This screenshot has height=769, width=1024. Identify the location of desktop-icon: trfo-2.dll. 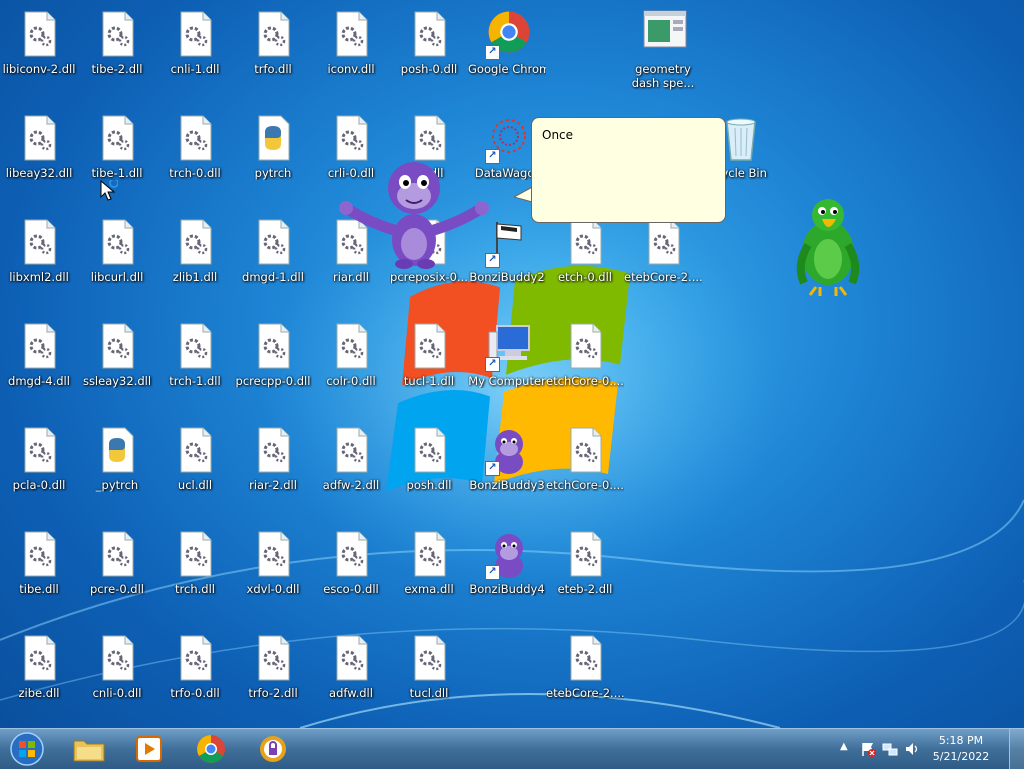
(273, 674).